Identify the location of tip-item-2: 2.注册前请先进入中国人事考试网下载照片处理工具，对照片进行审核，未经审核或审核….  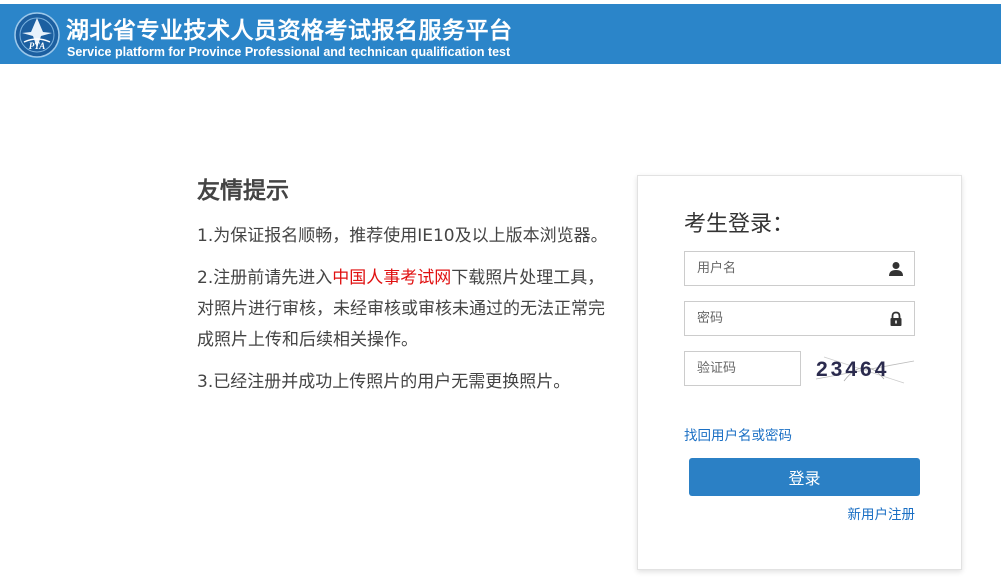
(407, 309).